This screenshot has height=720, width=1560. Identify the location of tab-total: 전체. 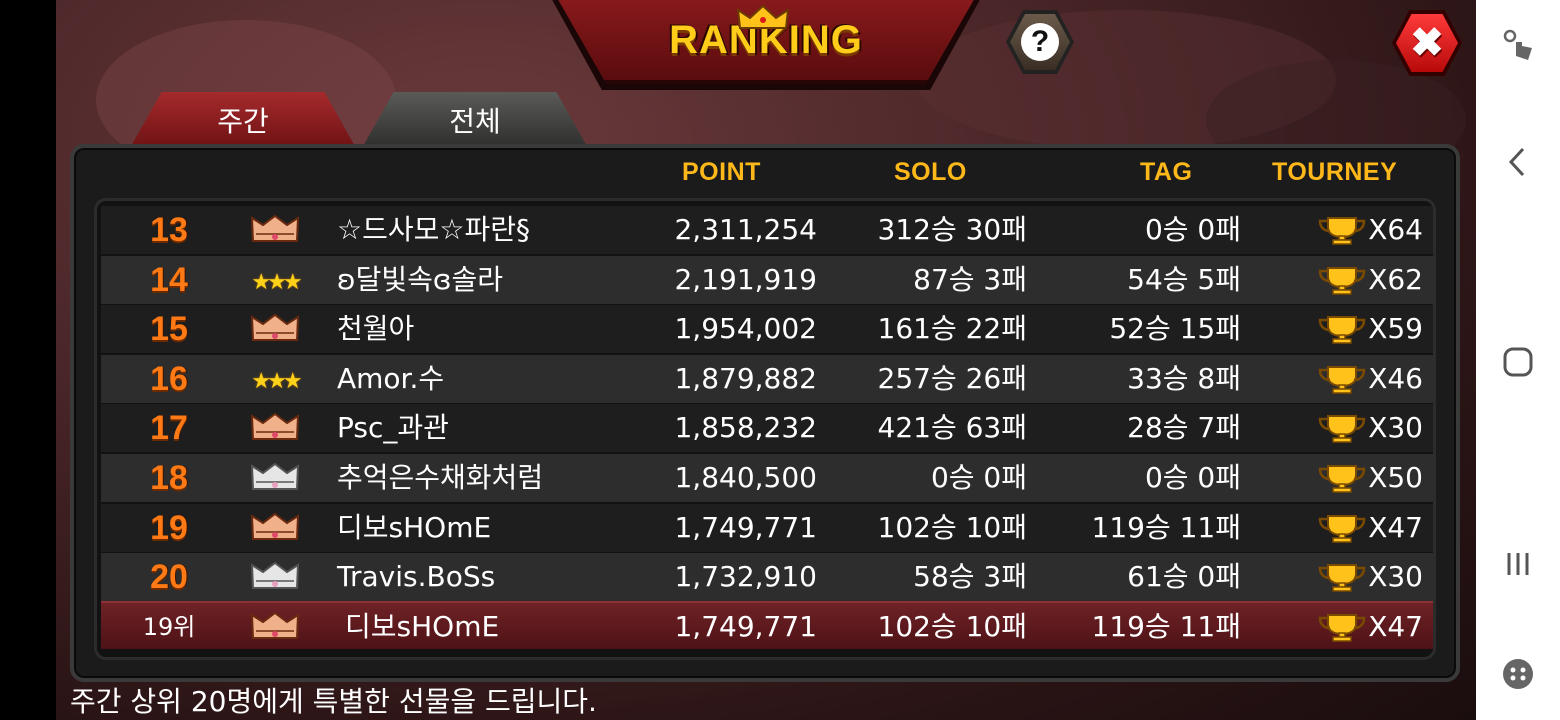
(475, 120).